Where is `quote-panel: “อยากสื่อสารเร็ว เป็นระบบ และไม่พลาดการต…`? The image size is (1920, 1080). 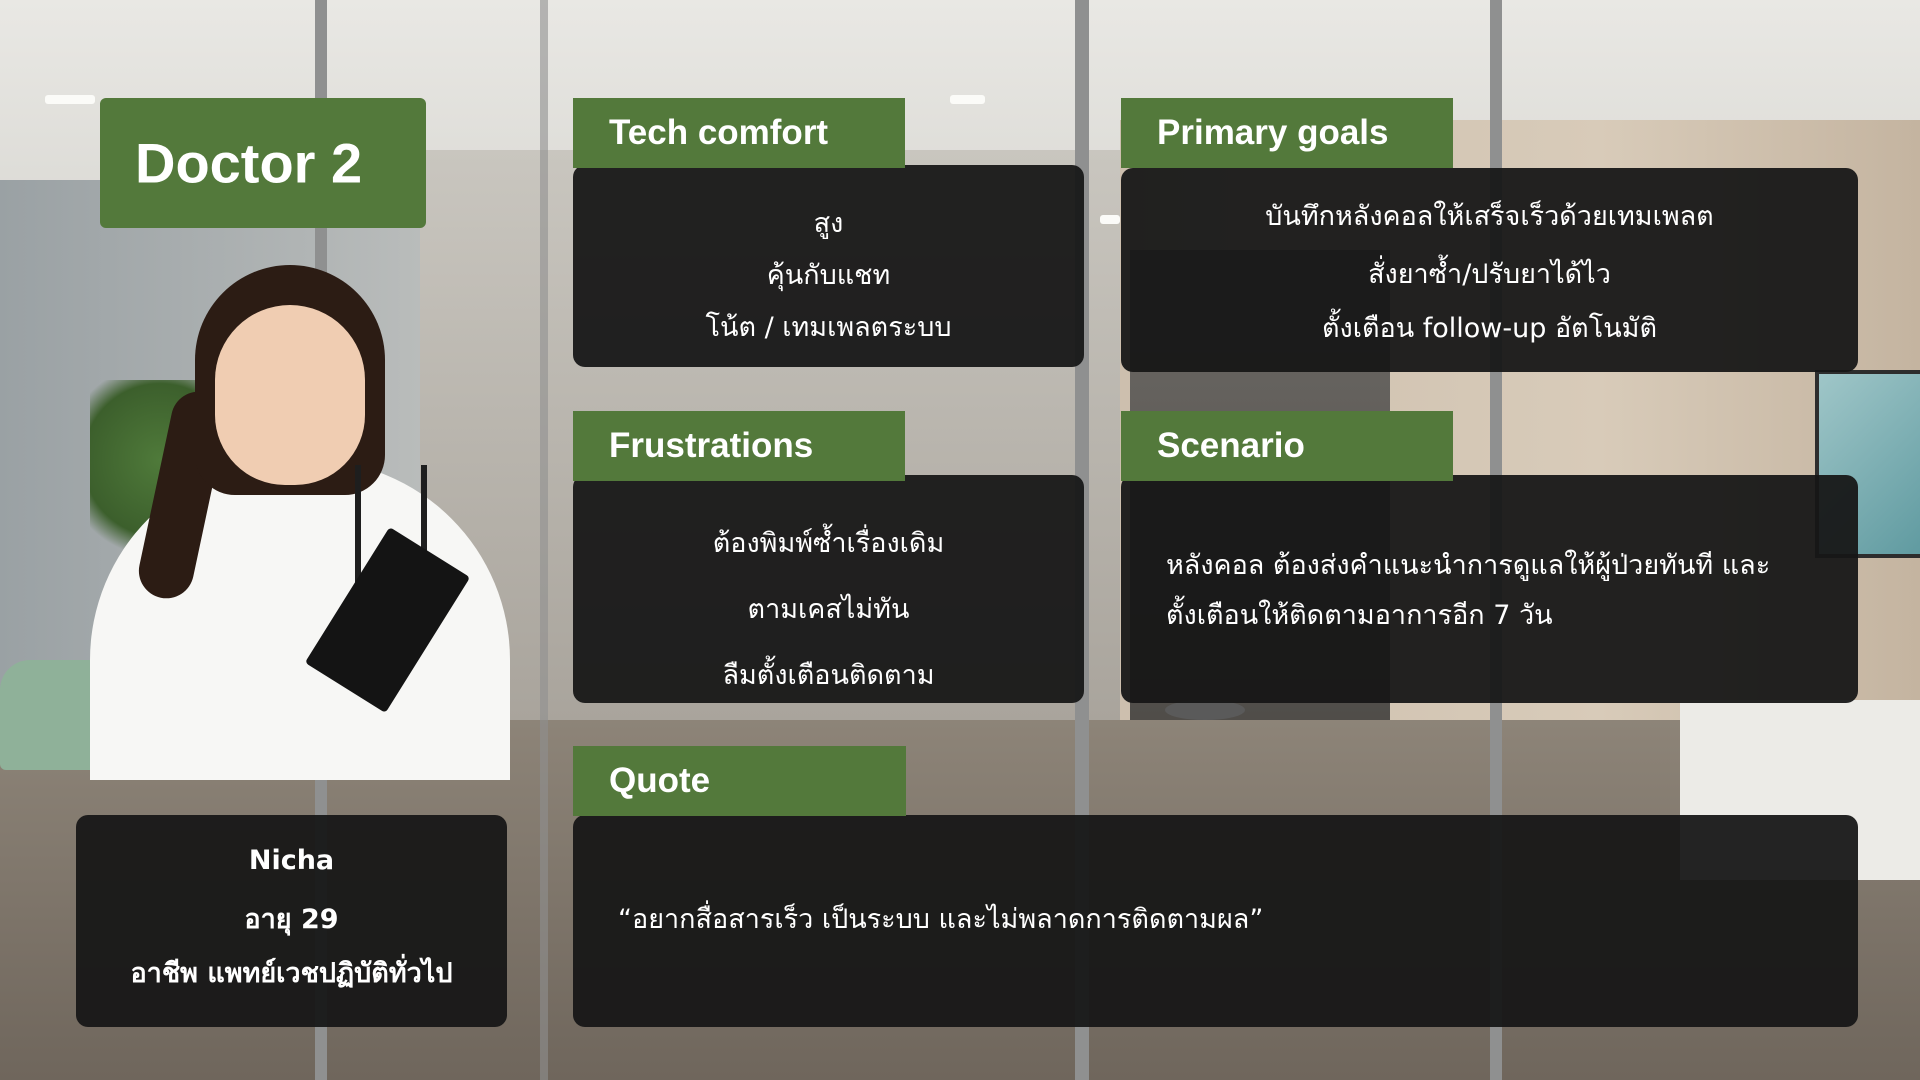
quote-panel: “อยากสื่อสารเร็ว เป็นระบบ และไม่พลาดการต… is located at coordinates (1215, 921).